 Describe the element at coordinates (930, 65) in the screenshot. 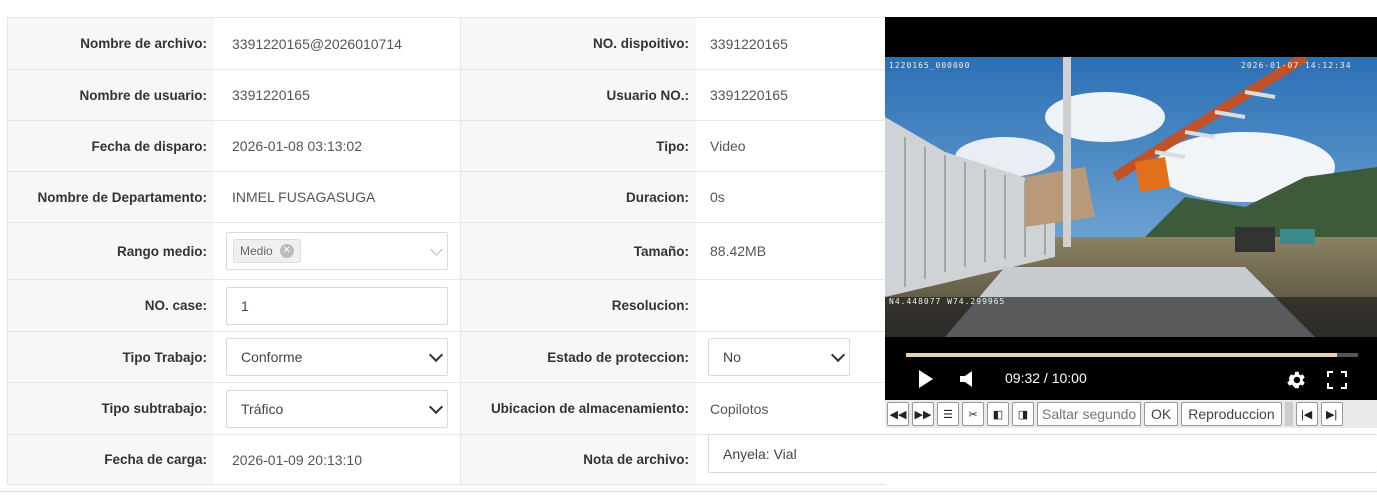

I see `osd-device: 1220165_000000` at that location.